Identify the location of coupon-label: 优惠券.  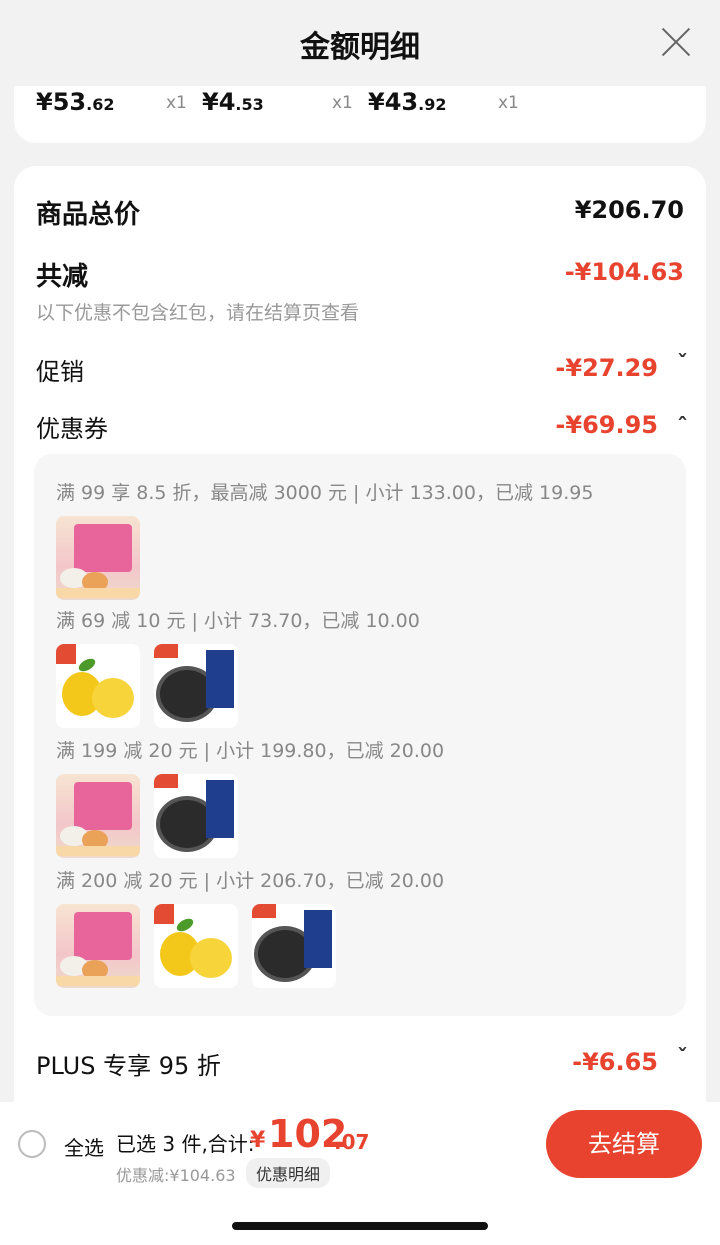
(72, 426).